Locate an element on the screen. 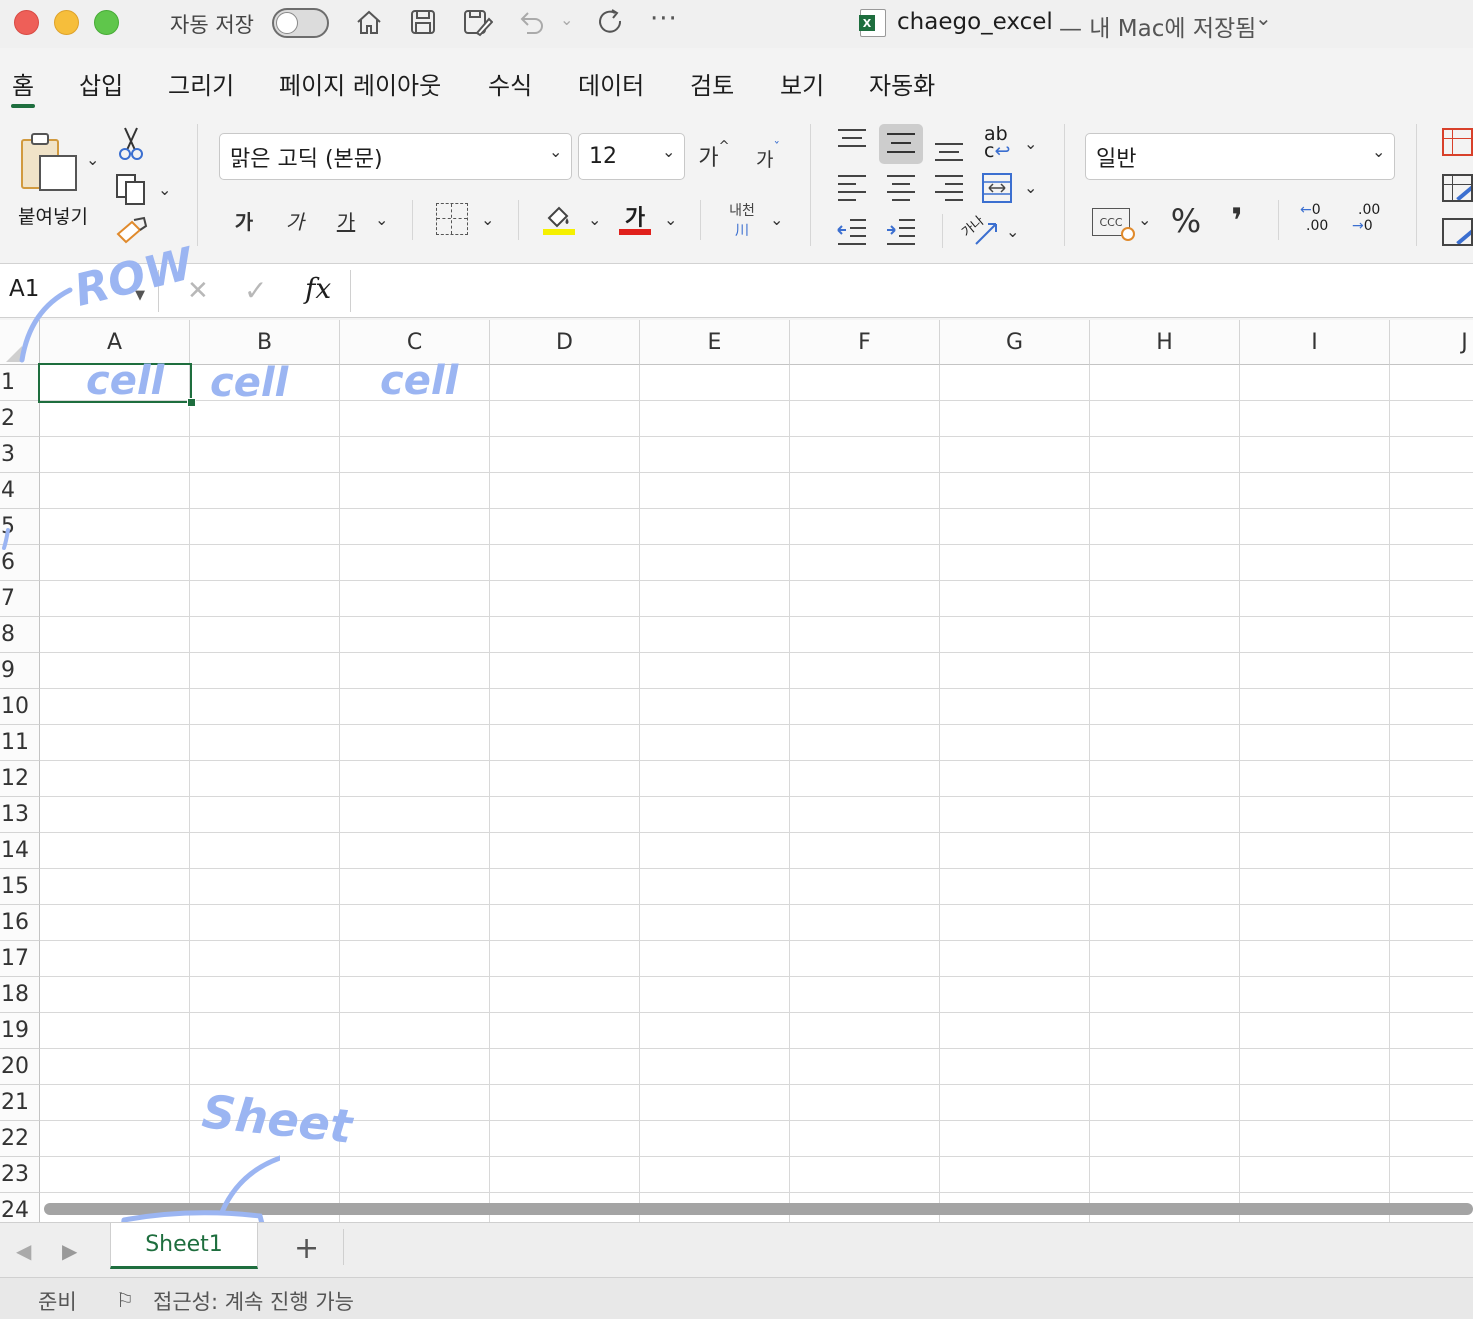 Image resolution: width=1473 pixels, height=1319 pixels. conditional-format-icon is located at coordinates (1457, 142).